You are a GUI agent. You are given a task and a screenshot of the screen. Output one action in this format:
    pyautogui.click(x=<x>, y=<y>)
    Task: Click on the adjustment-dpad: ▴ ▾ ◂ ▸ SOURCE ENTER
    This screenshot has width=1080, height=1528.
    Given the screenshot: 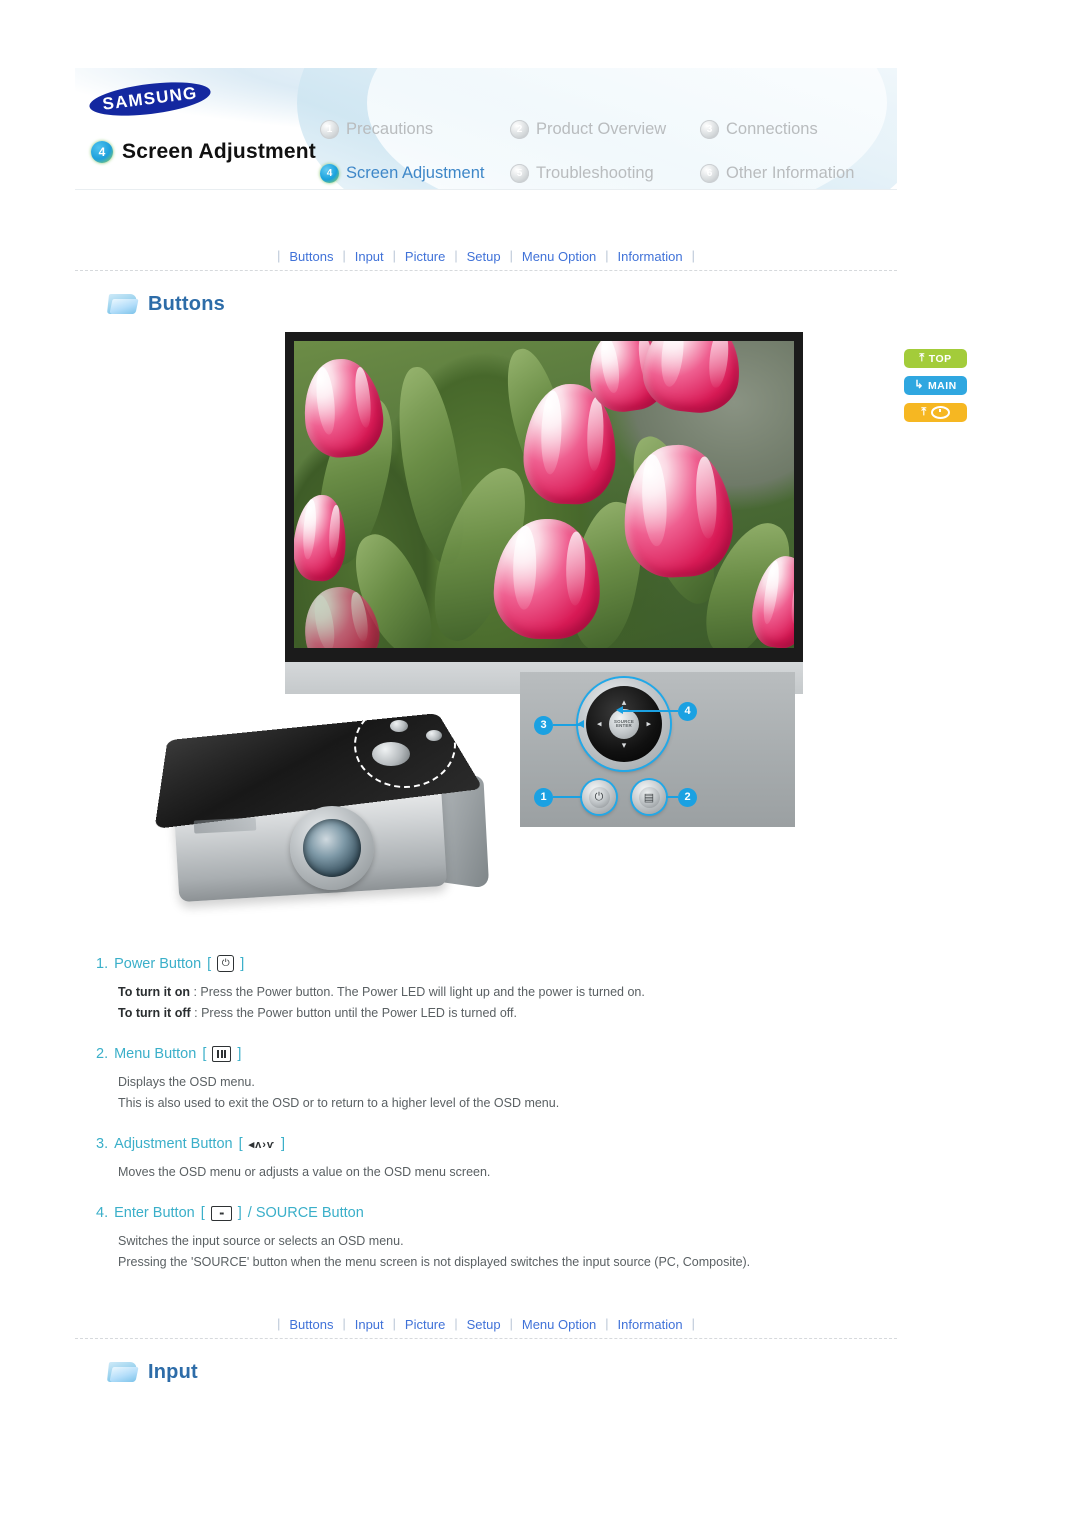 What is the action you would take?
    pyautogui.click(x=624, y=724)
    